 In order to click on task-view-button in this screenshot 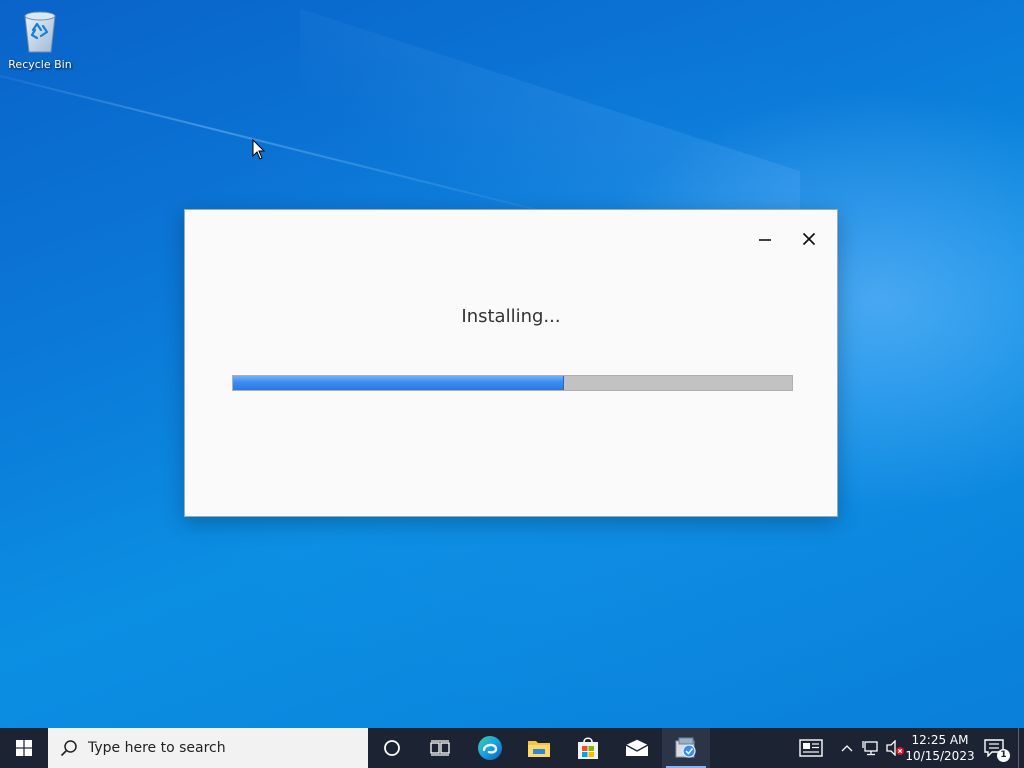, I will do `click(440, 748)`.